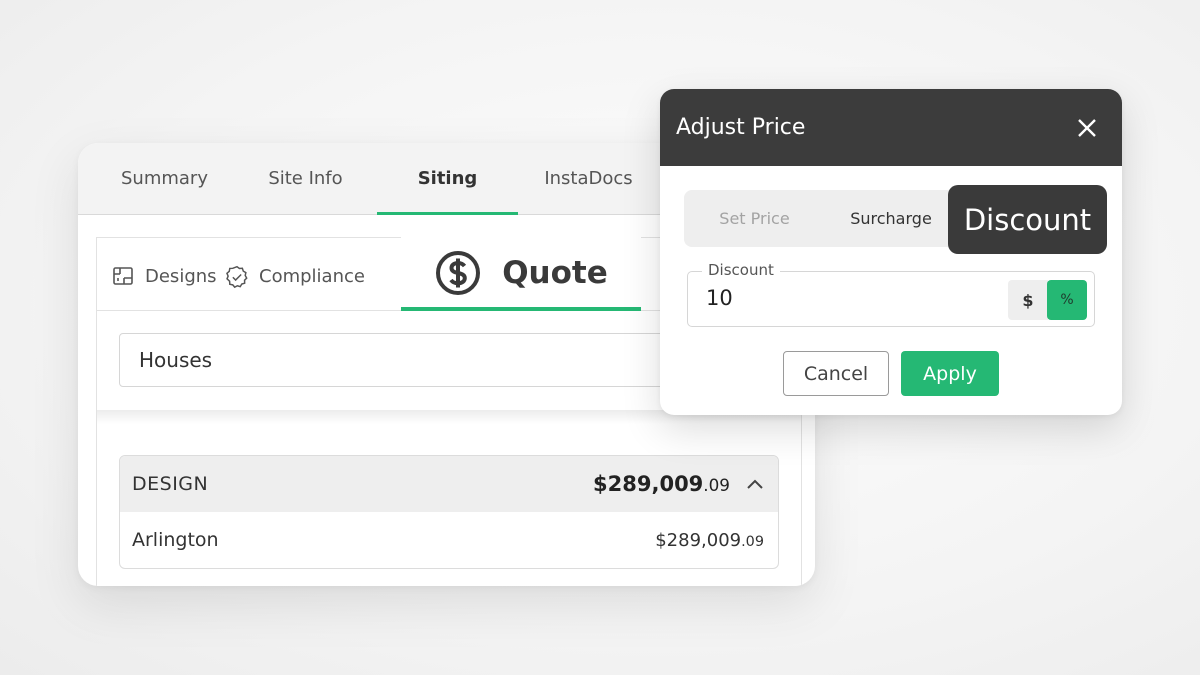 The image size is (1200, 675). What do you see at coordinates (449, 540) in the screenshot?
I see `design-row: Arlington $289,009.09` at bounding box center [449, 540].